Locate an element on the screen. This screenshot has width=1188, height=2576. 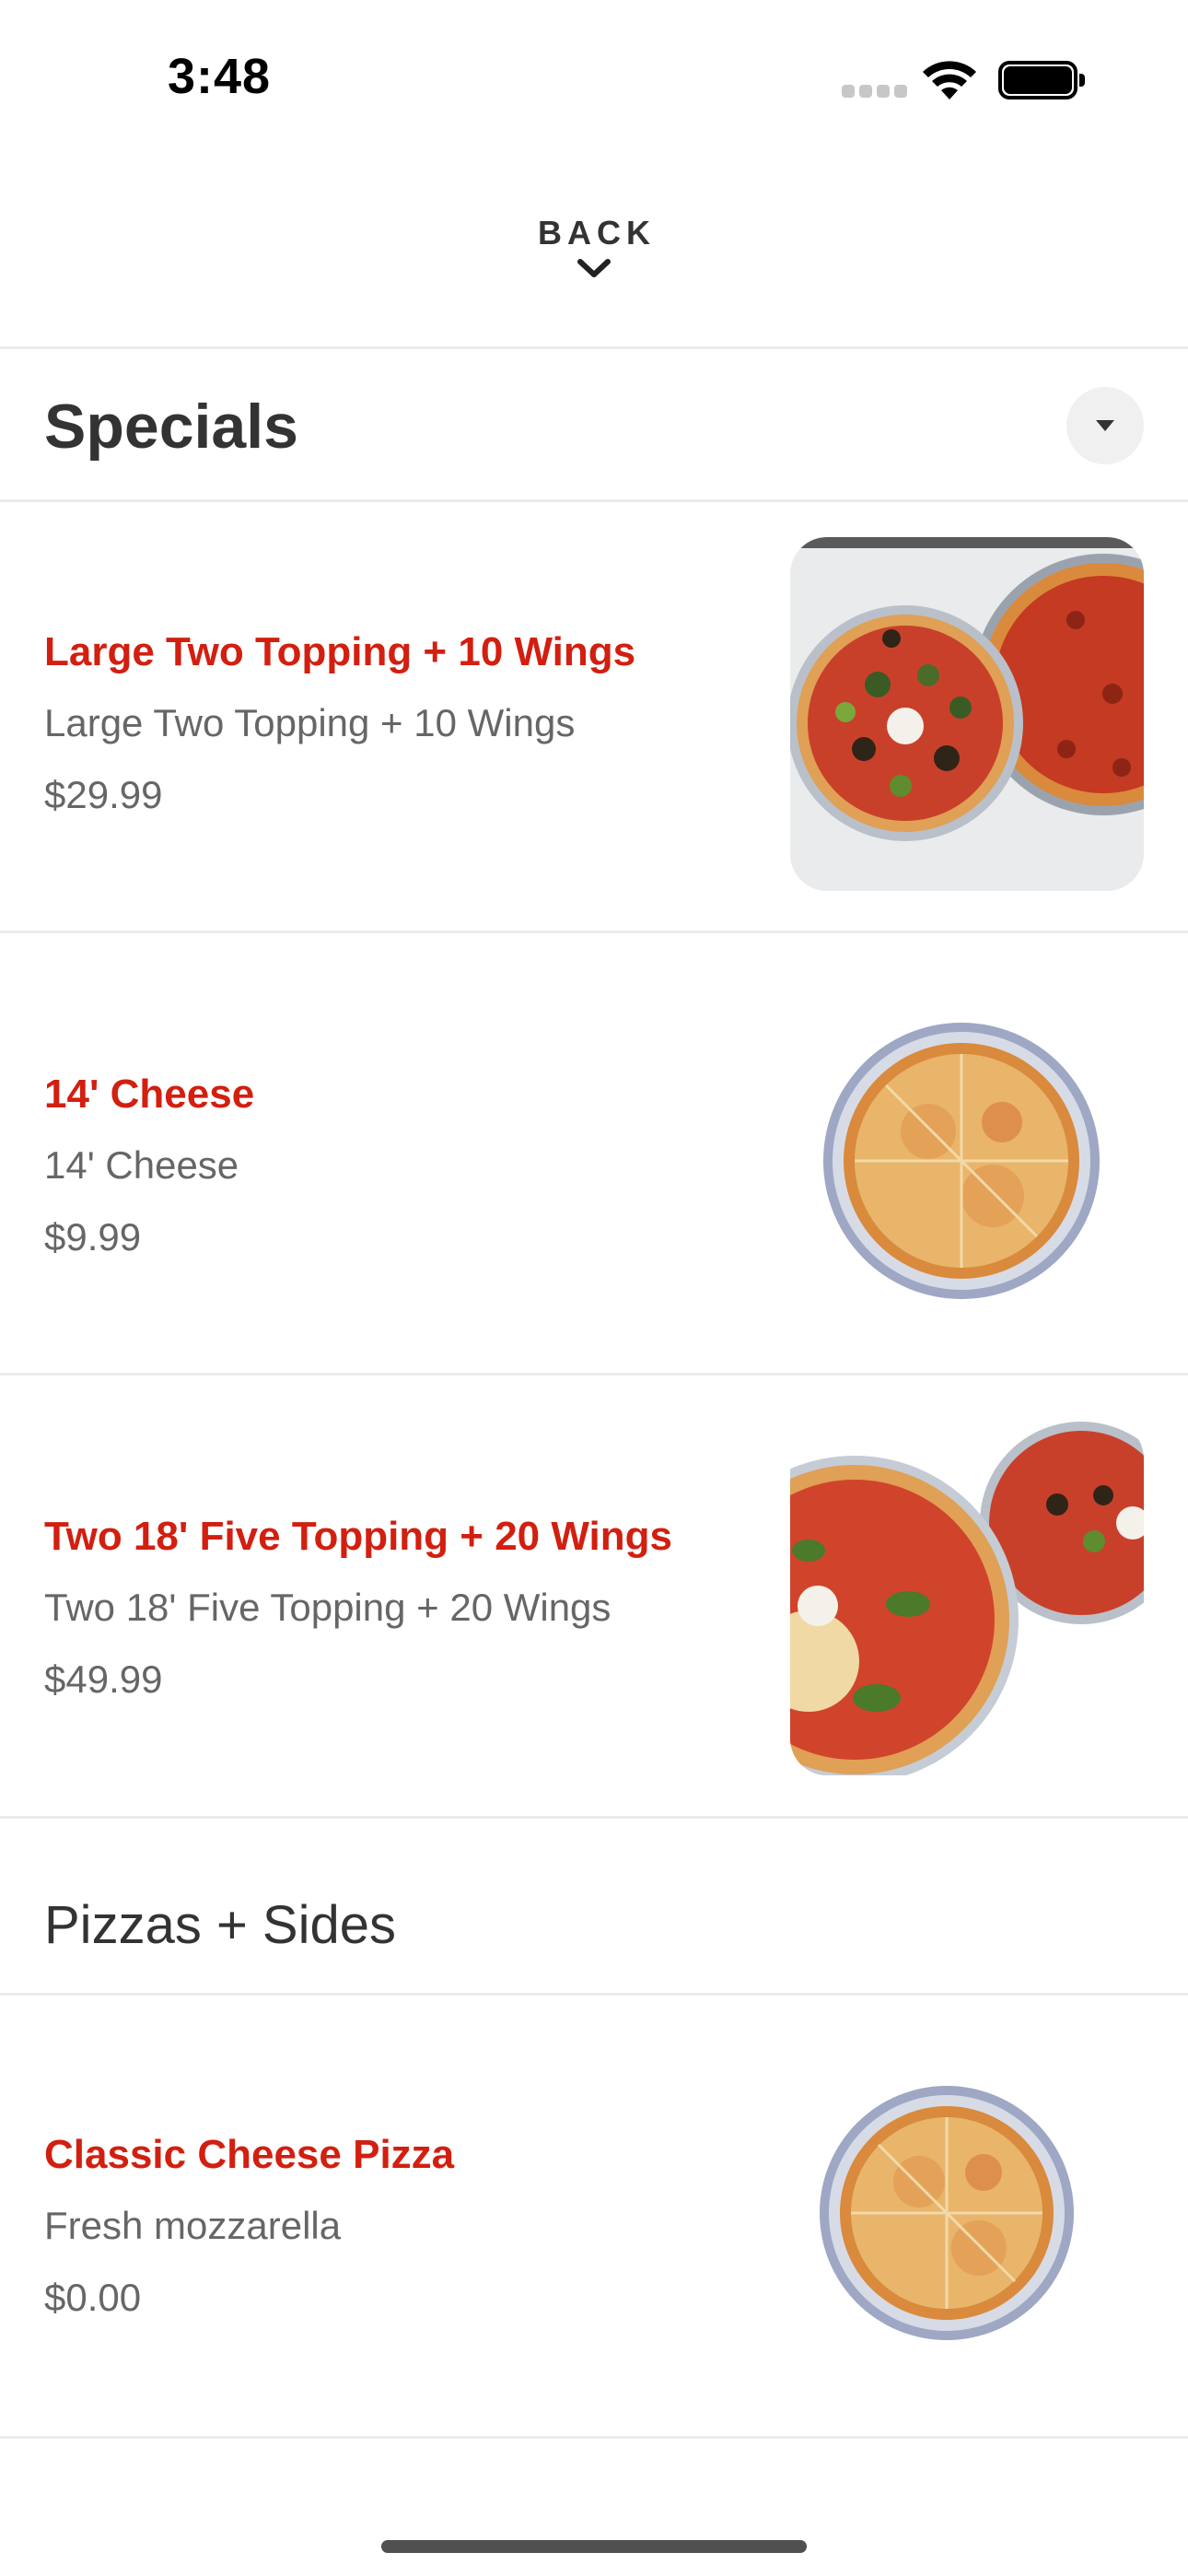
section-title-specials: Specials is located at coordinates (171, 427).